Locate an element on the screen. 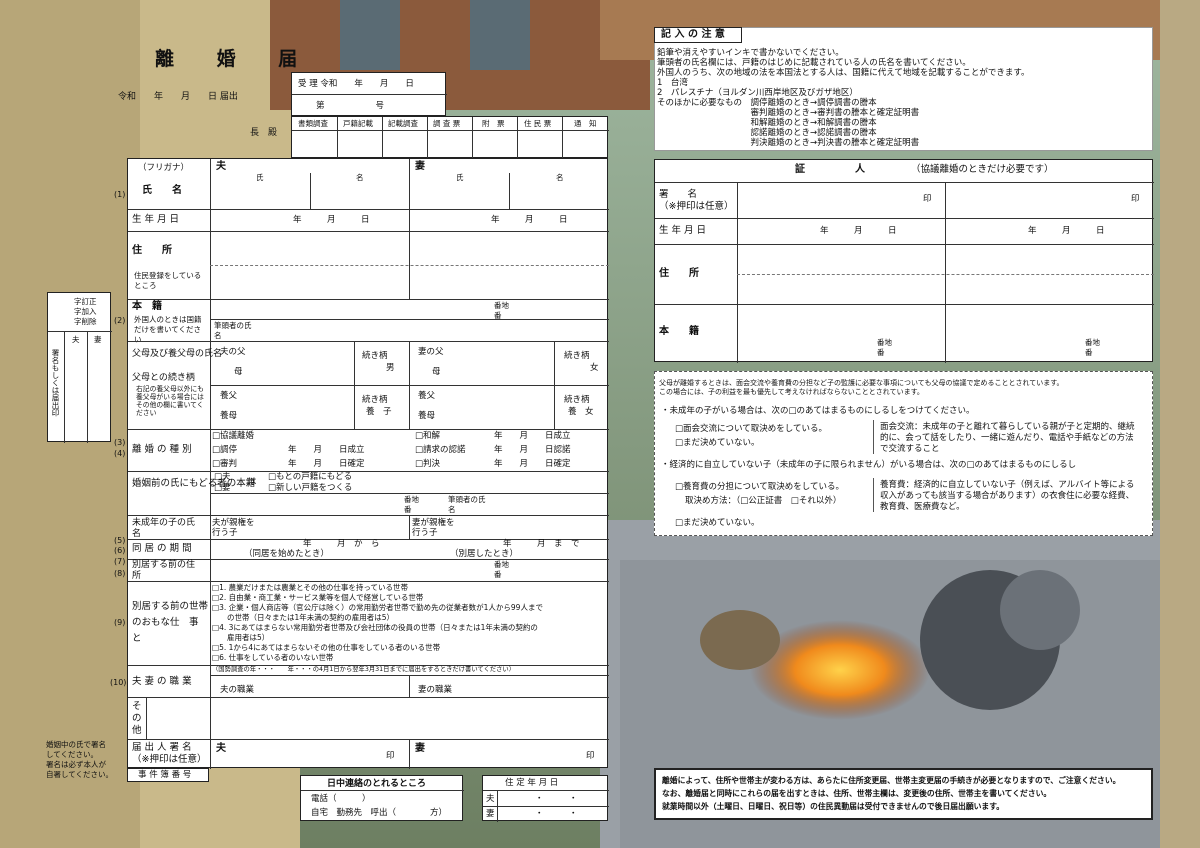  custody-q2-b: □まだ決めていない。 is located at coordinates (717, 523).